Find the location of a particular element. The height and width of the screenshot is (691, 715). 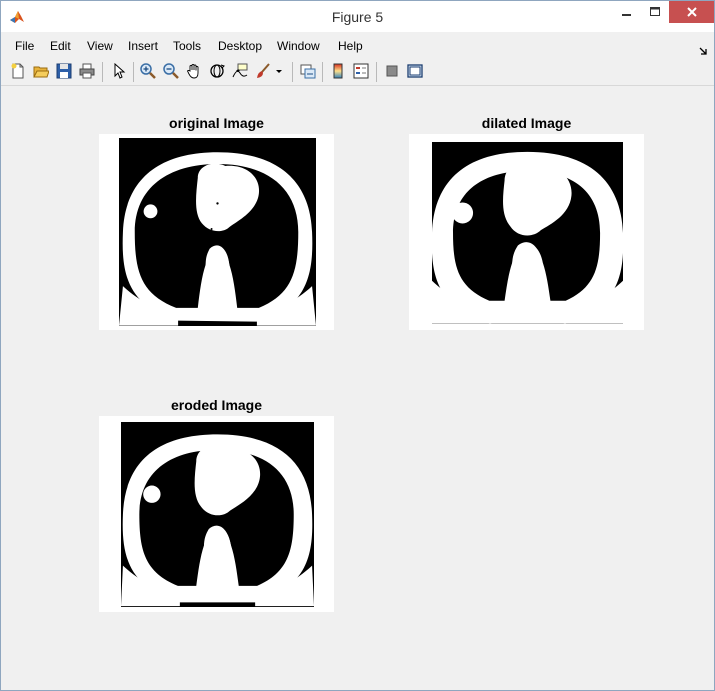

rotate-3d-icon is located at coordinates (217, 71).